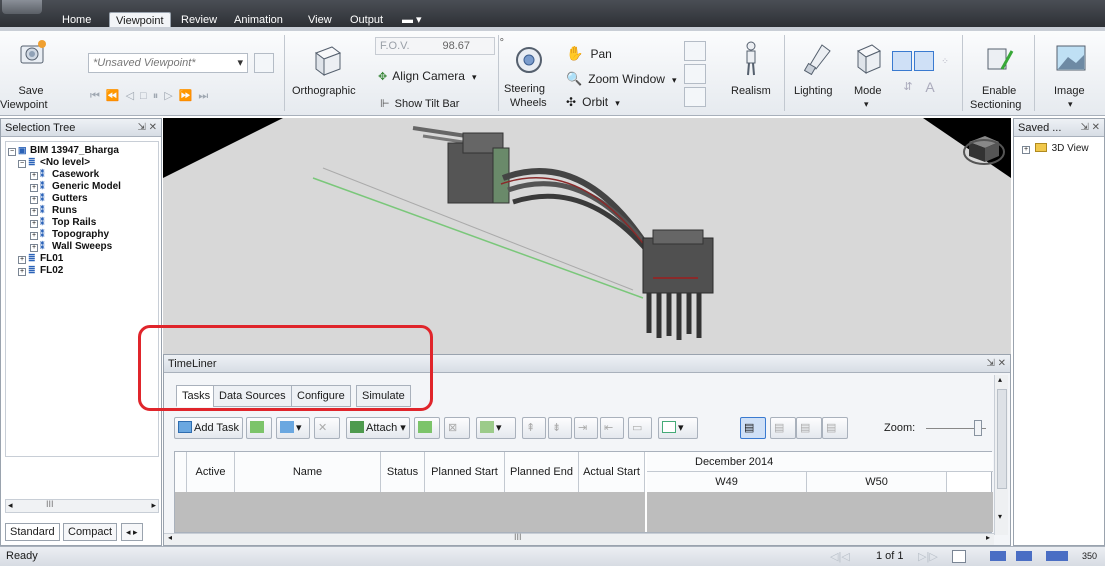 The width and height of the screenshot is (1105, 566). I want to click on attach-button: Attach ▾, so click(378, 428).